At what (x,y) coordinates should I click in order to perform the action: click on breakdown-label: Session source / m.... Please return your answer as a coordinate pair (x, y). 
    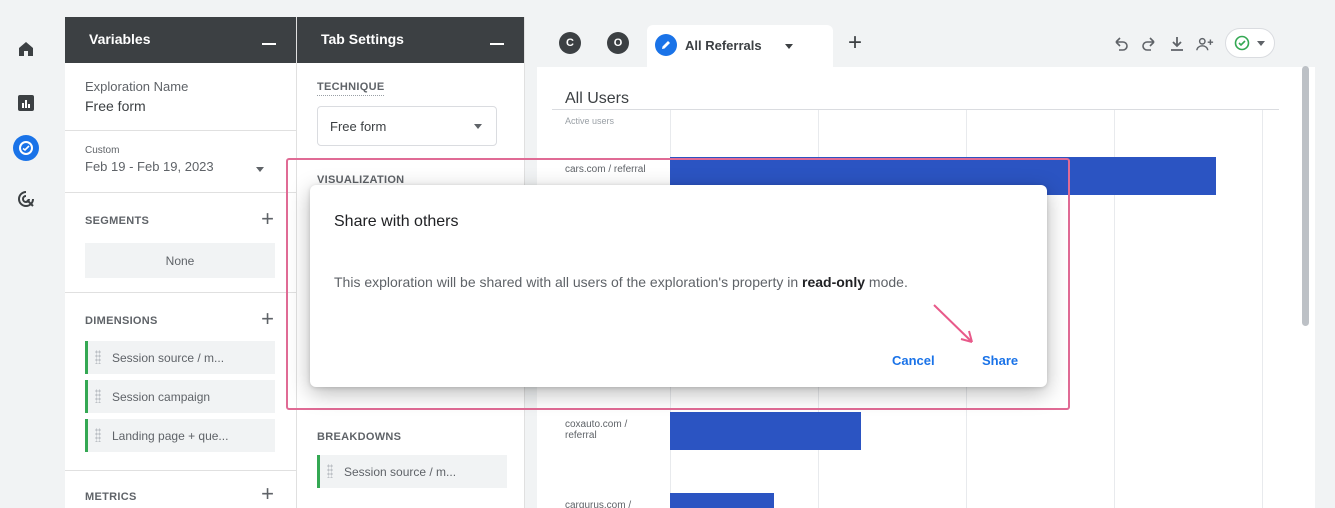
    Looking at the image, I should click on (400, 472).